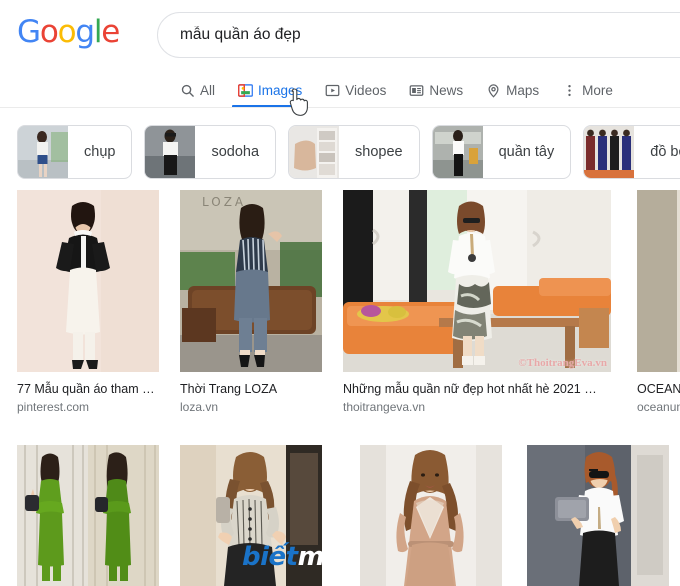 This screenshot has height=586, width=680. I want to click on chip-quan-tay: quần tây, so click(501, 152).